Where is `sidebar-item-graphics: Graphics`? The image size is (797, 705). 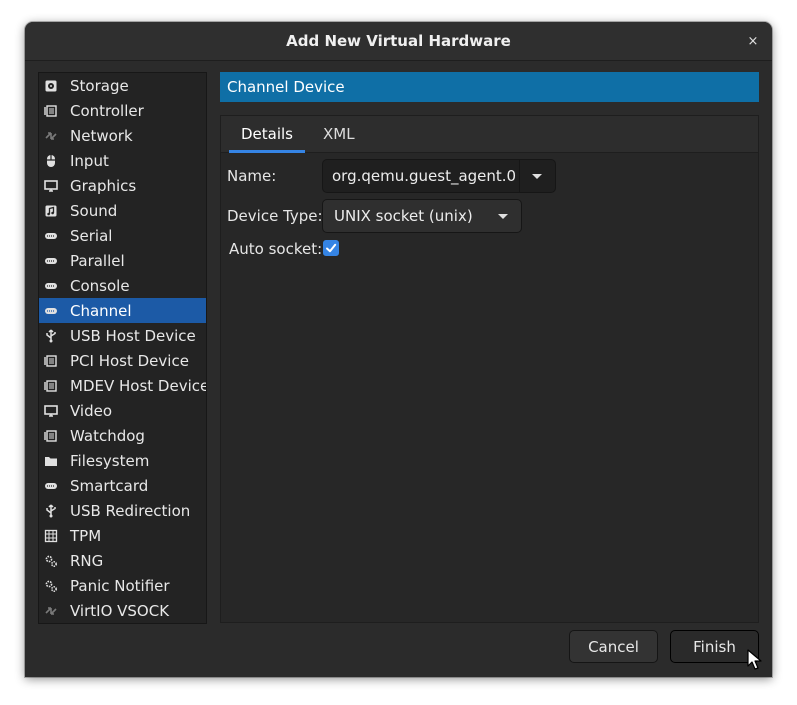 sidebar-item-graphics: Graphics is located at coordinates (122, 185).